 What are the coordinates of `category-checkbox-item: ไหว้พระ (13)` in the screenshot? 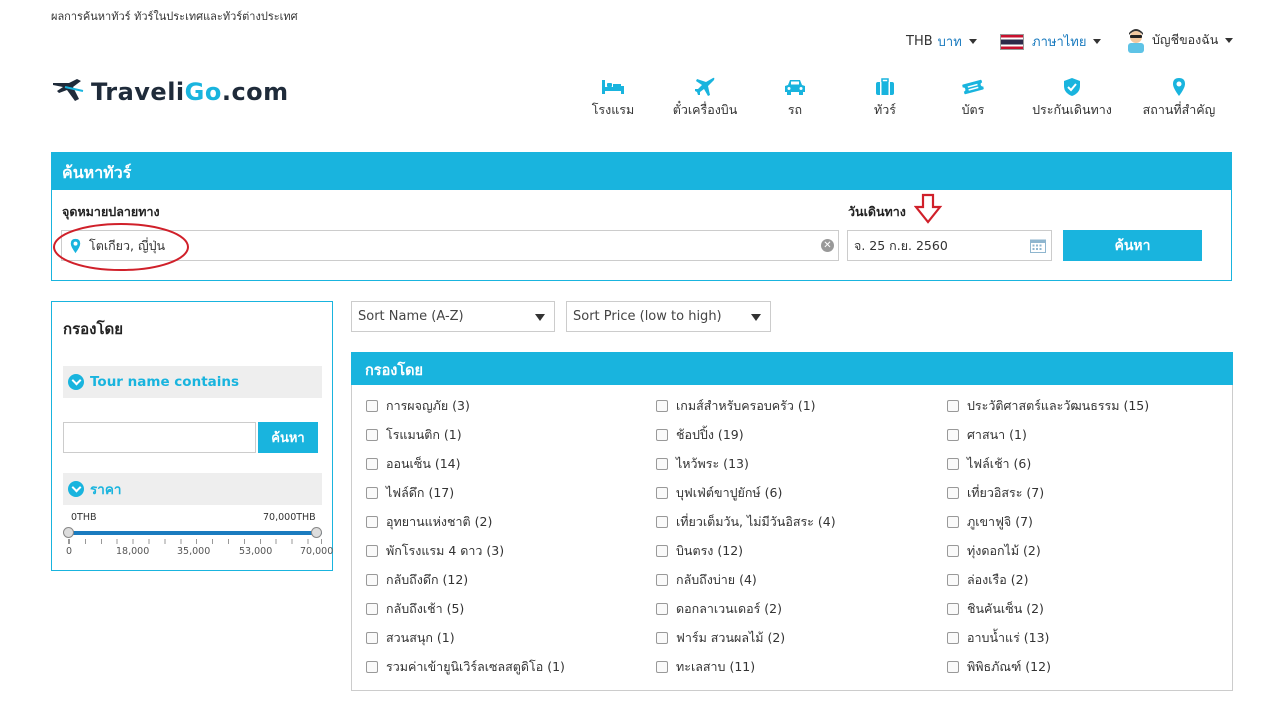 It's located at (702, 464).